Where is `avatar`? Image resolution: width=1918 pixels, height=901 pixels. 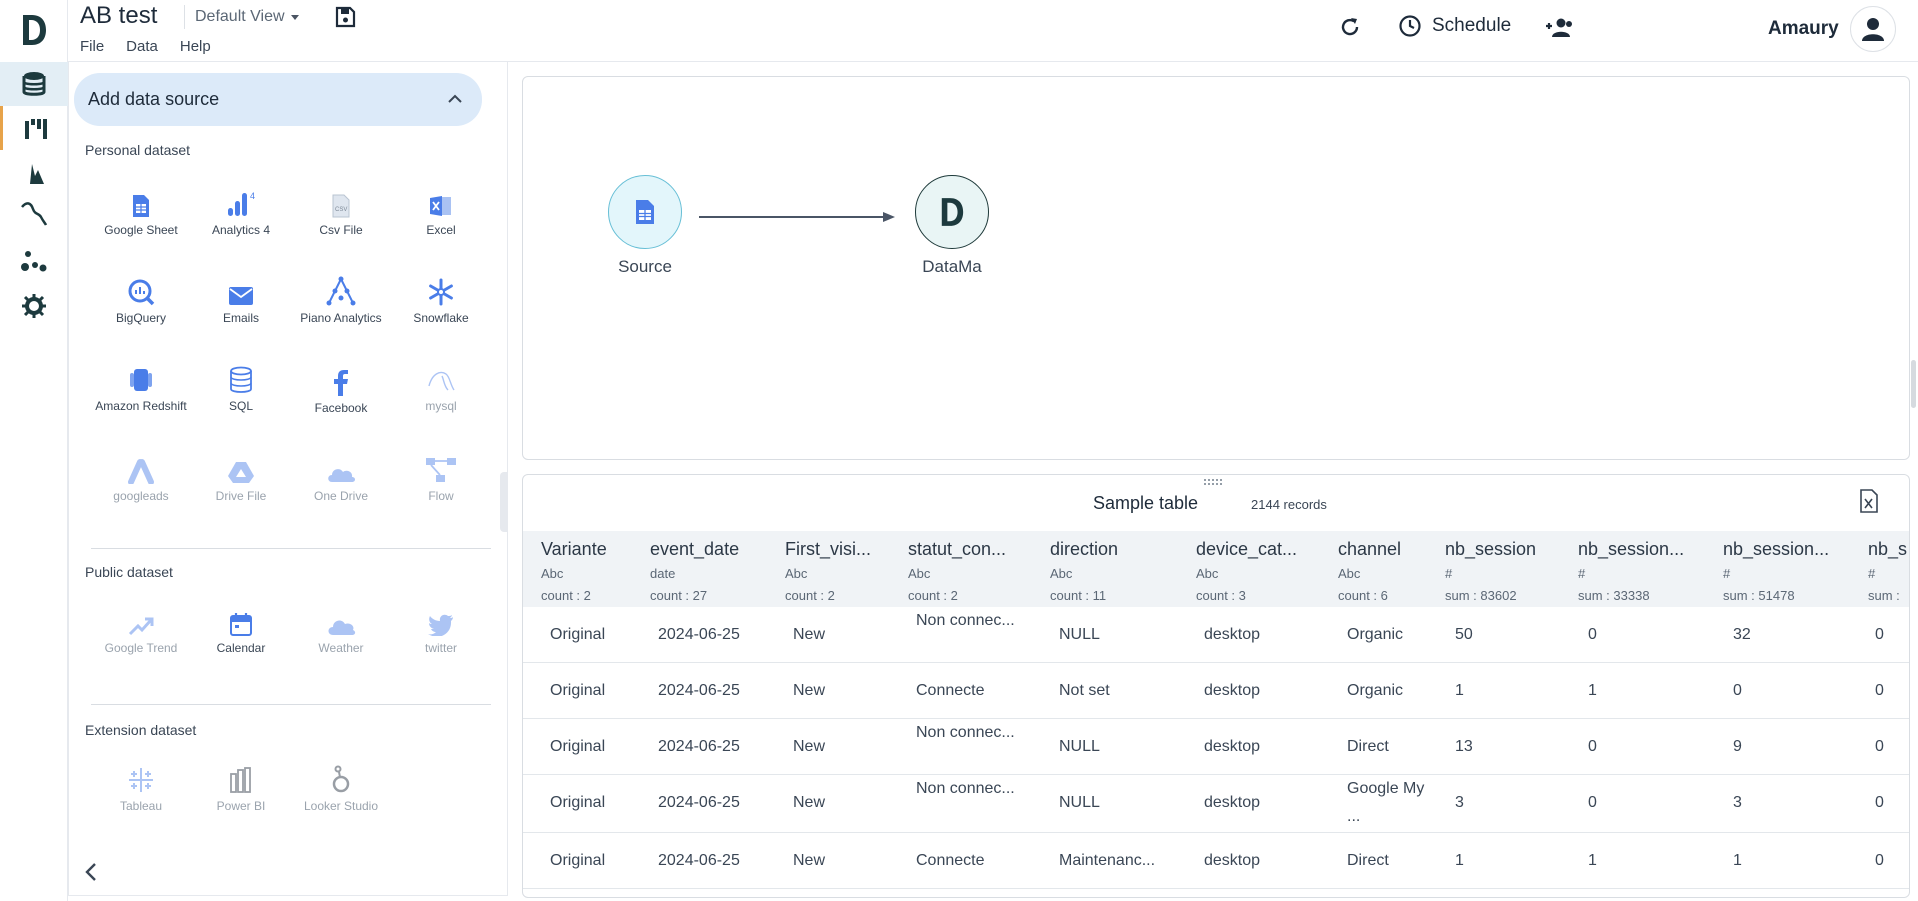
avatar is located at coordinates (1873, 29).